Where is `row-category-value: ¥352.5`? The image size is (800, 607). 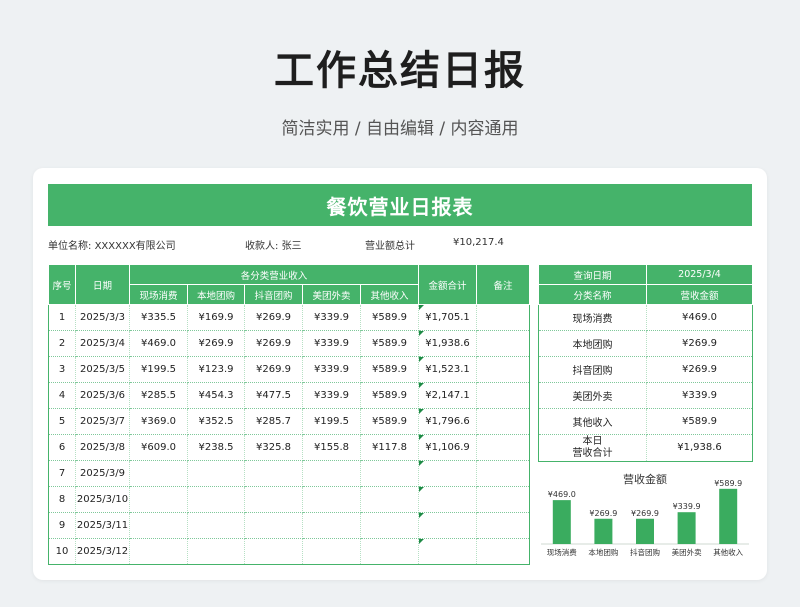 row-category-value: ¥352.5 is located at coordinates (216, 421).